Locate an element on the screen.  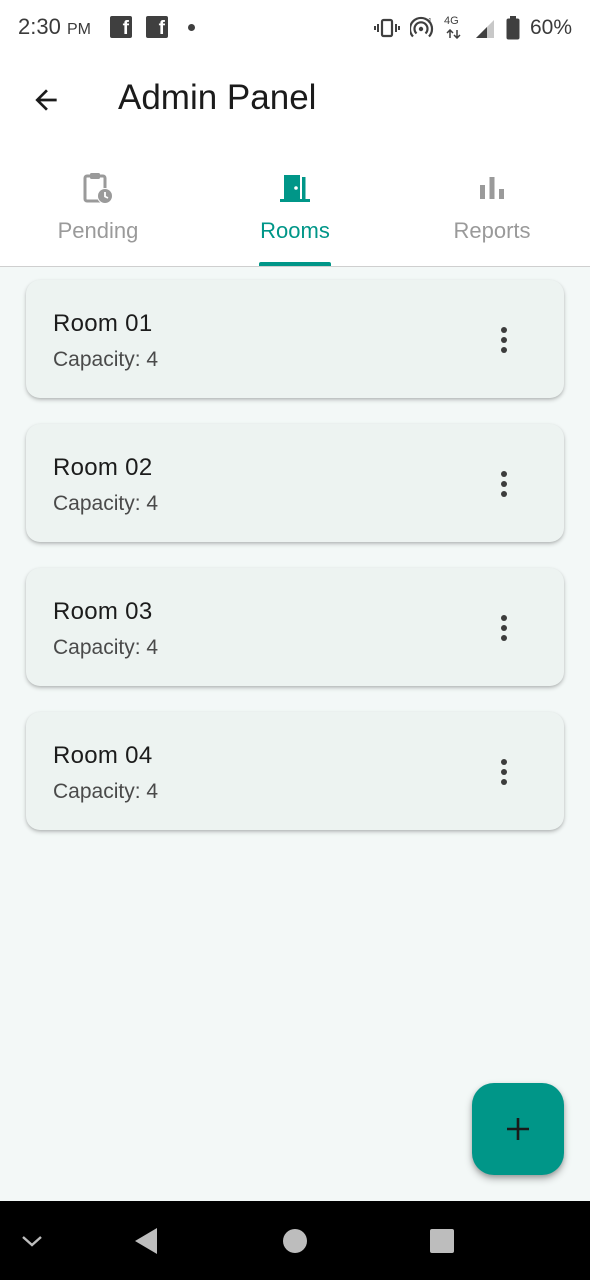
tab-reports: Reports is located at coordinates (492, 205).